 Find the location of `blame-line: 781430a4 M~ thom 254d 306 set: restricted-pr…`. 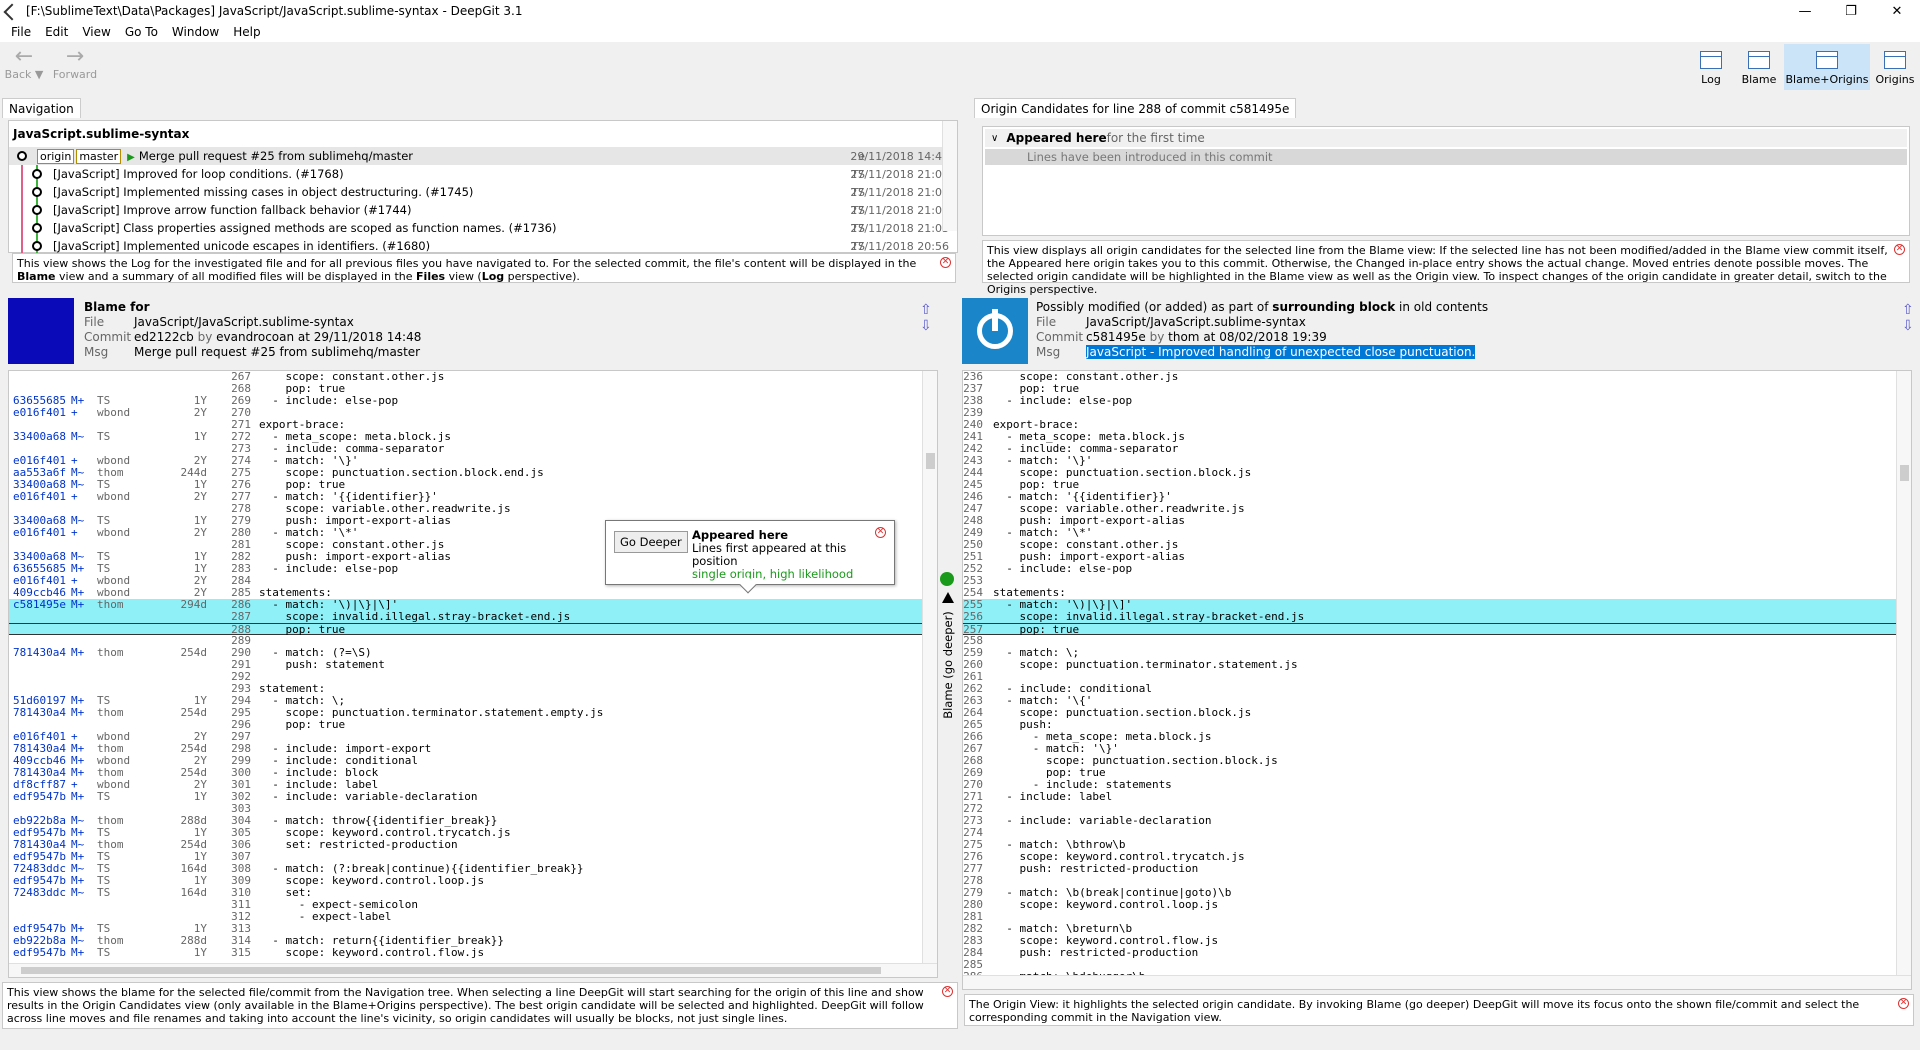

blame-line: 781430a4 M~ thom 254d 306 set: restricted-pr… is located at coordinates (466, 845).